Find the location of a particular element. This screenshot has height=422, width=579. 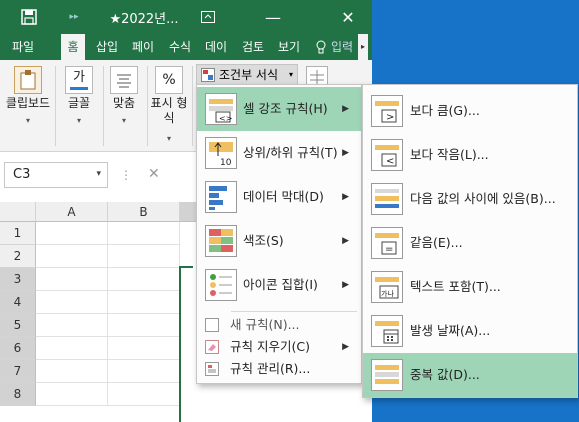

conditional-formatting-icon is located at coordinates (208, 75).